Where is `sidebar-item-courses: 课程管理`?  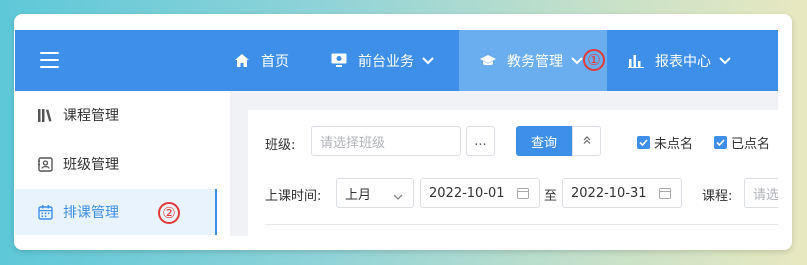
sidebar-item-courses: 课程管理 is located at coordinates (115, 115).